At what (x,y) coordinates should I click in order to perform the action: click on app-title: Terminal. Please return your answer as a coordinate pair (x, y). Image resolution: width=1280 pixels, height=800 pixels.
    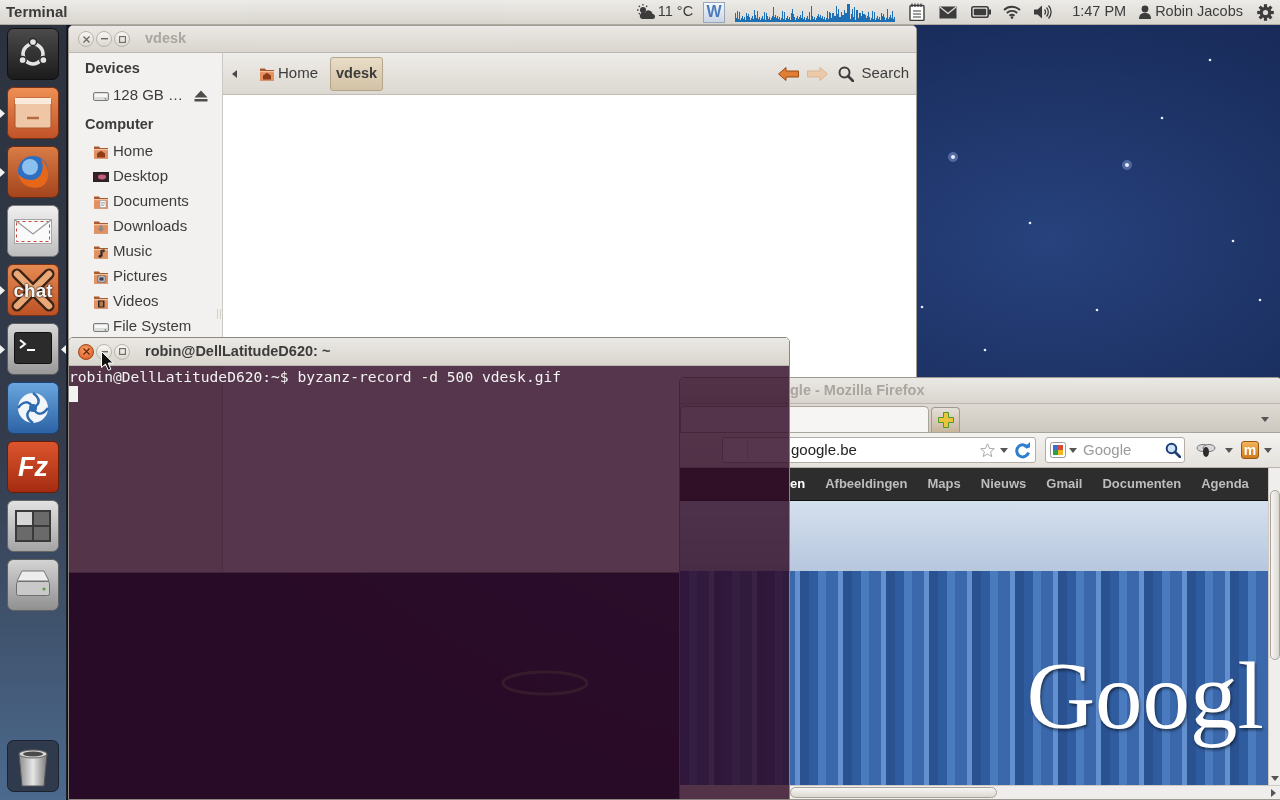
    Looking at the image, I should click on (37, 11).